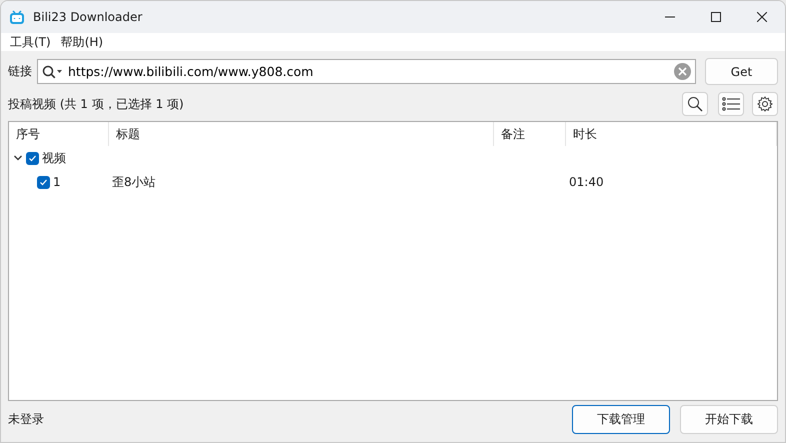 The width and height of the screenshot is (786, 443). Describe the element at coordinates (134, 182) in the screenshot. I see `table-cell: 歪8小站` at that location.